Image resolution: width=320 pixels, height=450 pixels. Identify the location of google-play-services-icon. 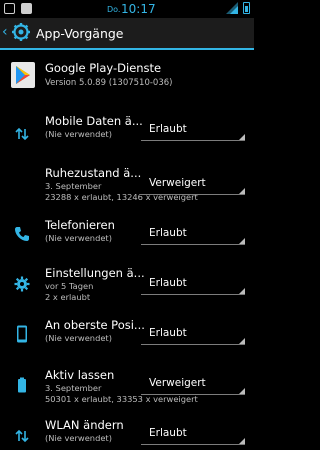
(23, 75).